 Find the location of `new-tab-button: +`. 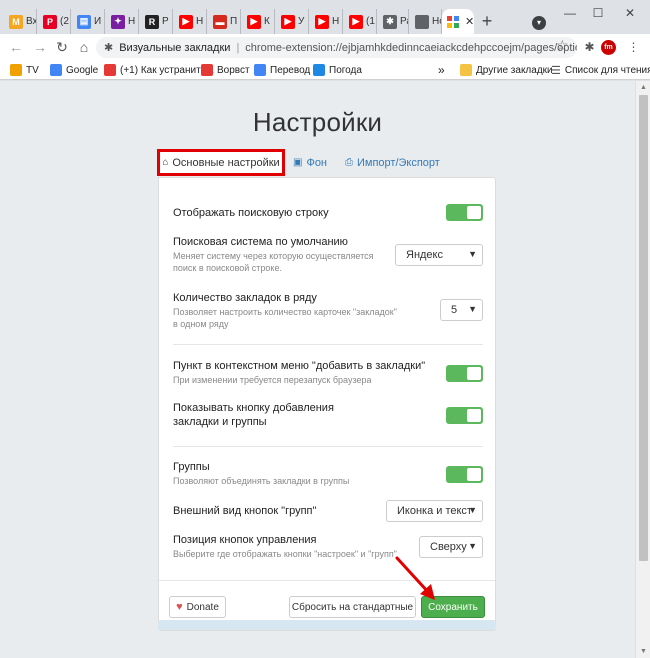

new-tab-button: + is located at coordinates (487, 21).